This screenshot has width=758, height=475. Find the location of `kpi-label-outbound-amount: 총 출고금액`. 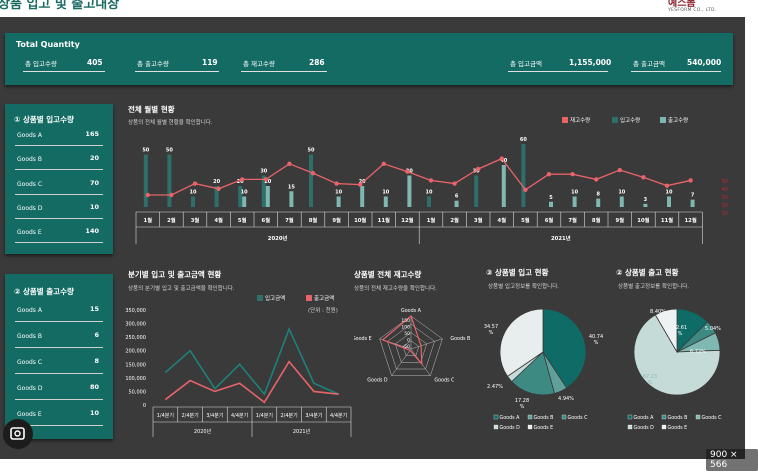

kpi-label-outbound-amount: 총 출고금액 is located at coordinates (649, 64).